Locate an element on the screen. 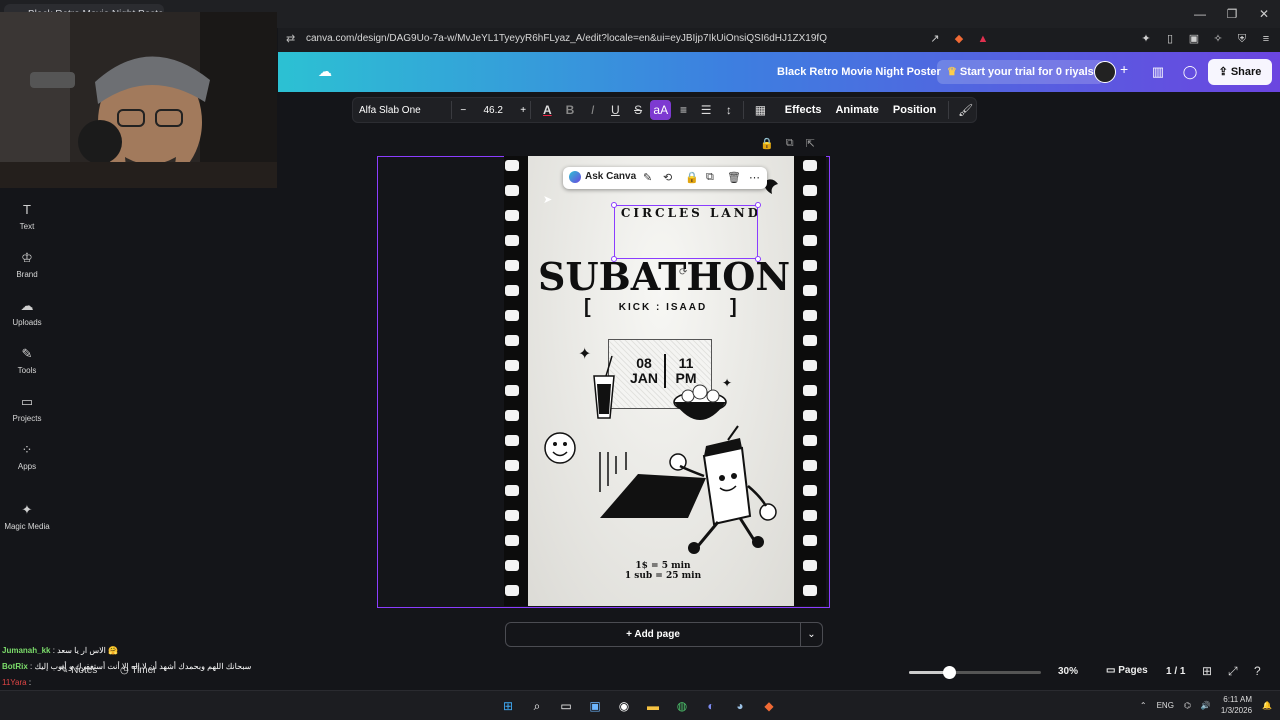 The width and height of the screenshot is (1280, 720). decrease-size-button: − is located at coordinates (463, 110).